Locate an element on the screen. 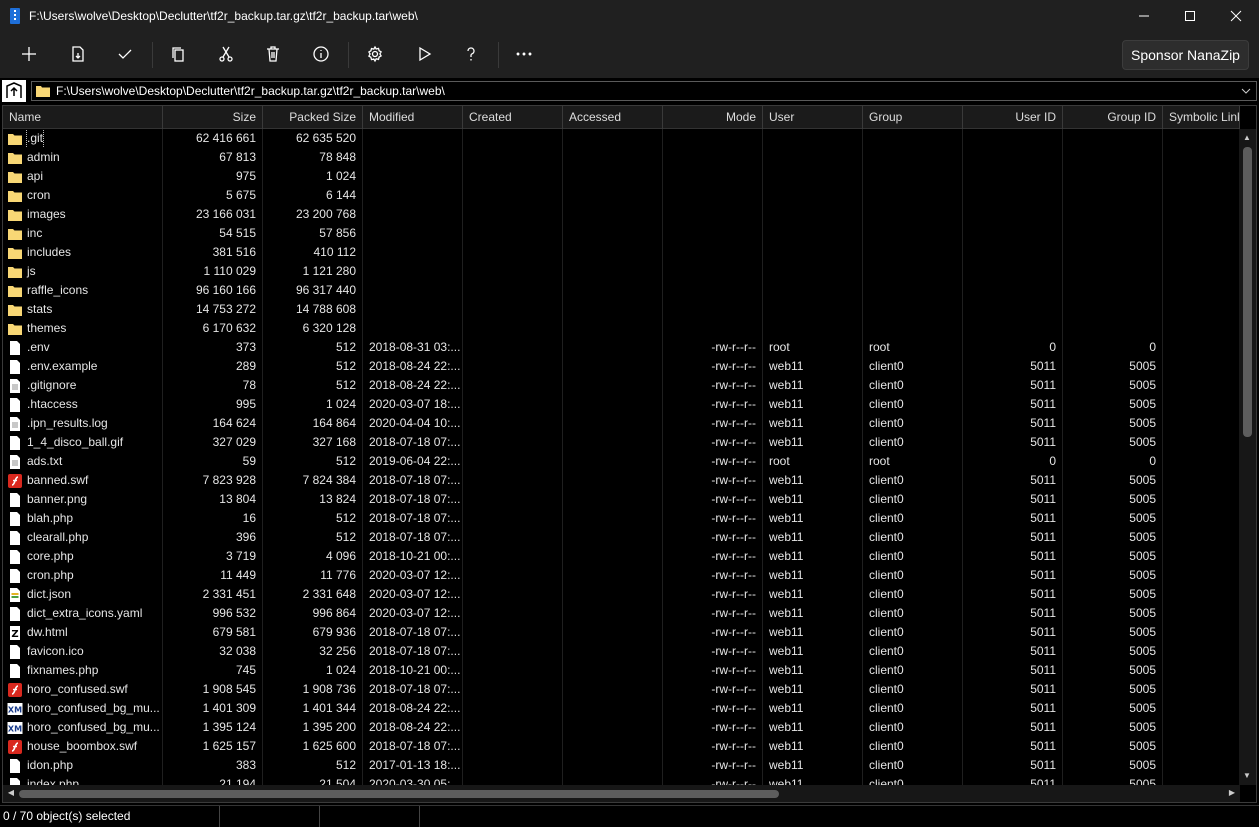 The image size is (1259, 827). file-row: js 1 110 029 1 121 280 is located at coordinates (621, 271).